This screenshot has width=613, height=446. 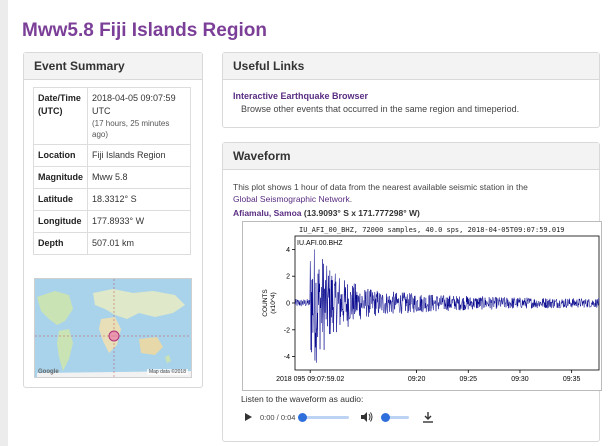 I want to click on y-tick-label: -4, so click(x=287, y=357).